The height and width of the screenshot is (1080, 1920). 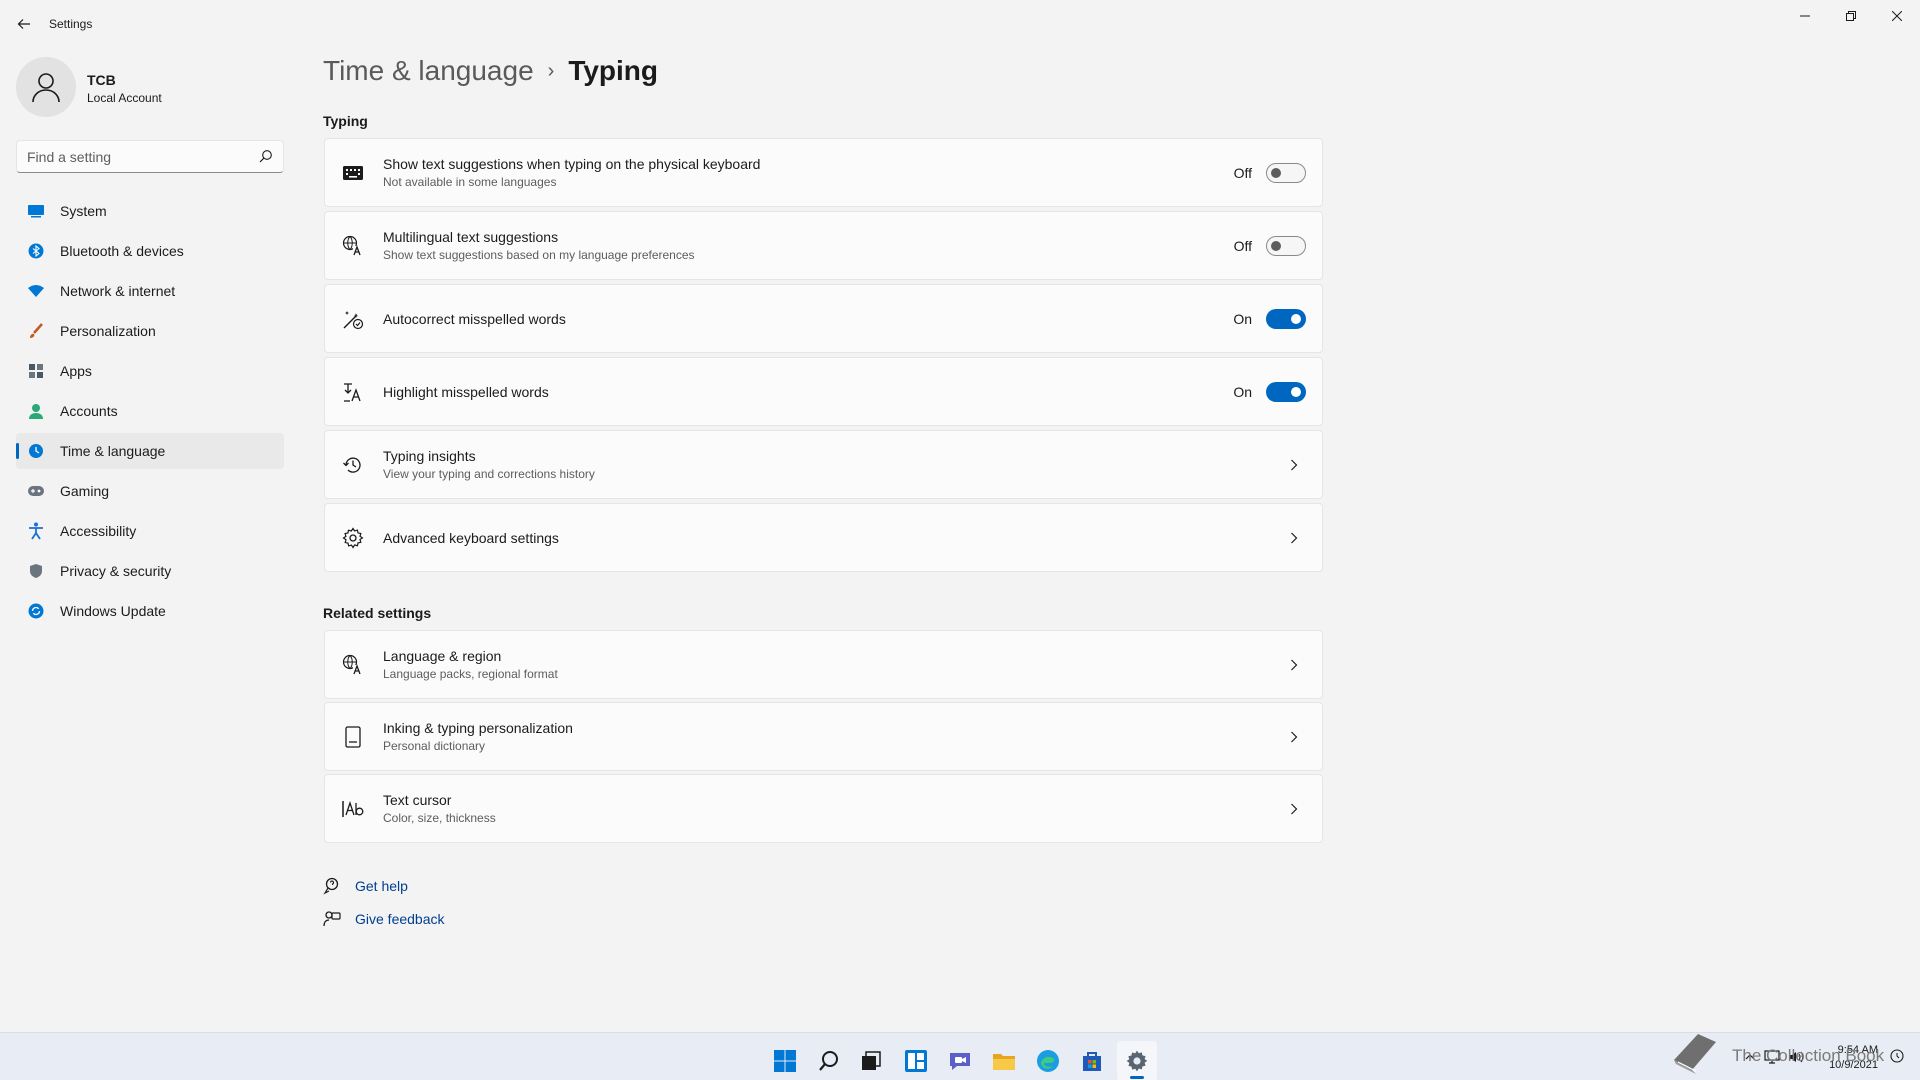 What do you see at coordinates (150, 371) in the screenshot?
I see `sidebar-item-apps: Apps` at bounding box center [150, 371].